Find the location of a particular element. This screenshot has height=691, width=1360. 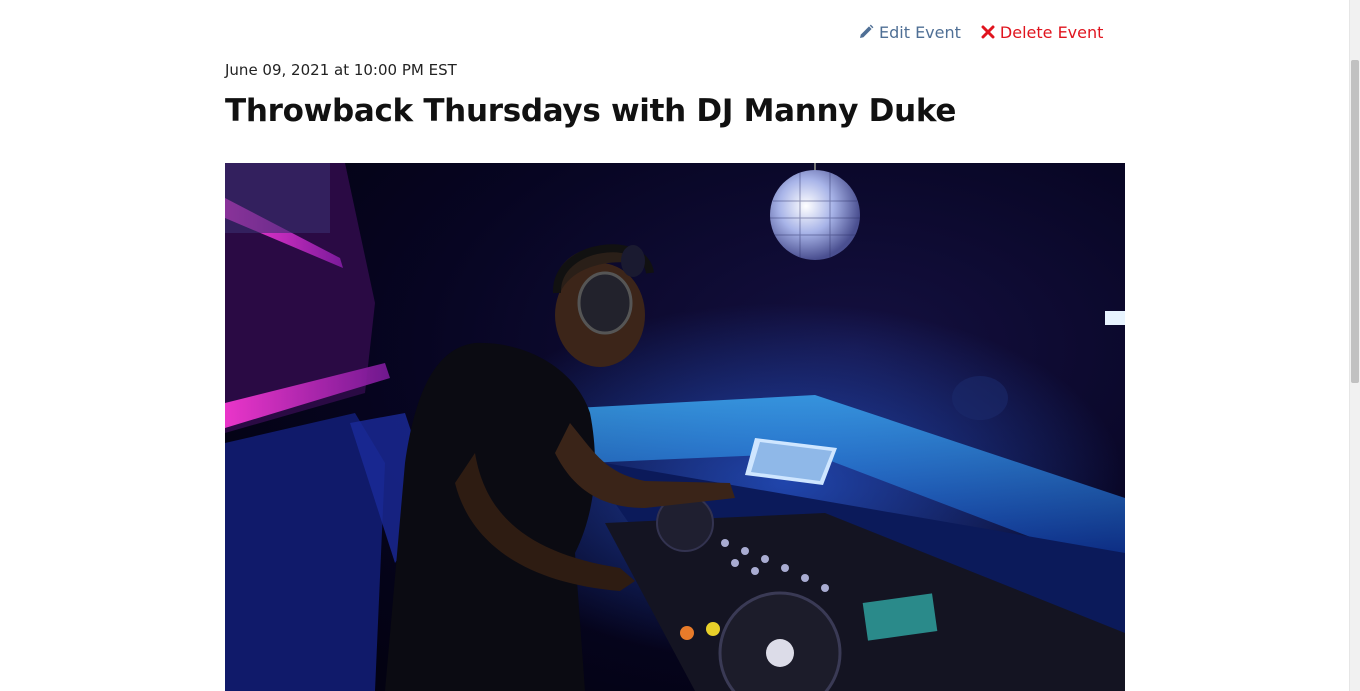

event-title: Throwback Thursdays with DJ Manny Duke is located at coordinates (591, 111).